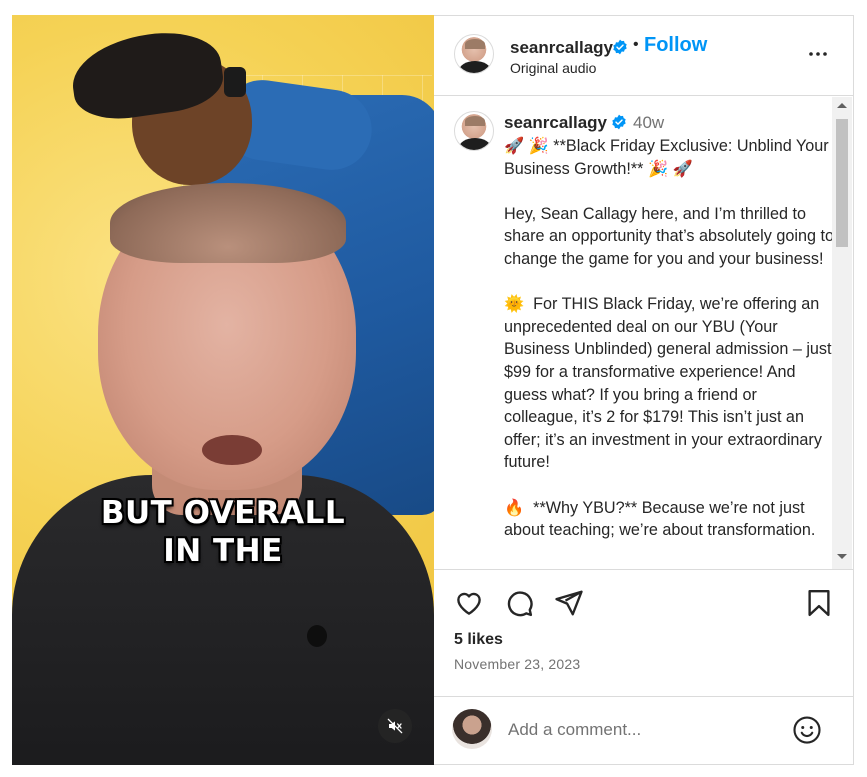 This screenshot has height=777, width=867. What do you see at coordinates (228, 223) in the screenshot?
I see `speaker-hair` at bounding box center [228, 223].